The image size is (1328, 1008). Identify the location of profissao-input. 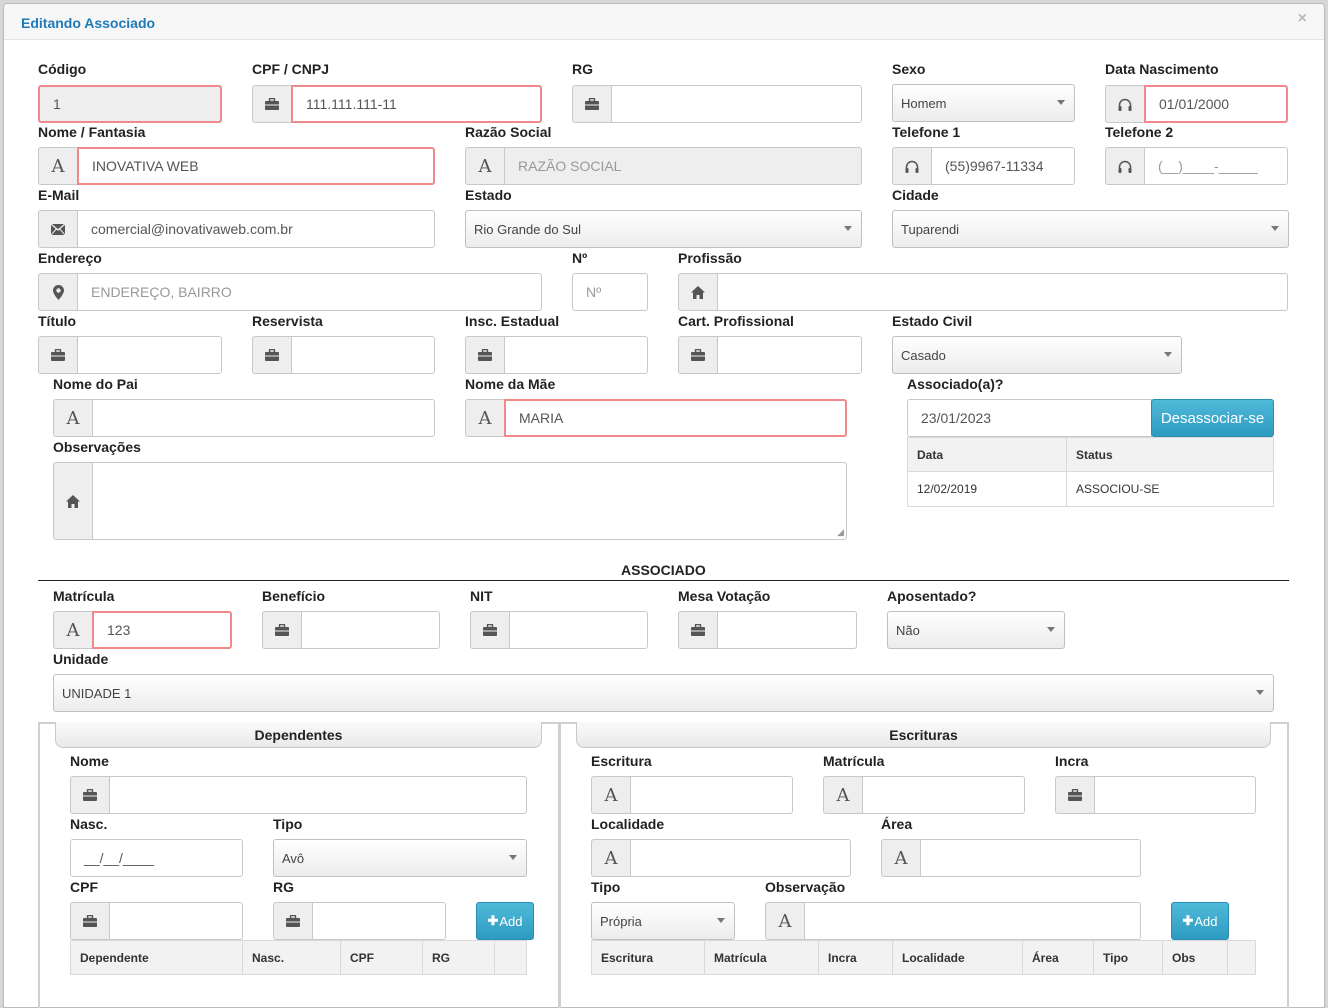
(1002, 292).